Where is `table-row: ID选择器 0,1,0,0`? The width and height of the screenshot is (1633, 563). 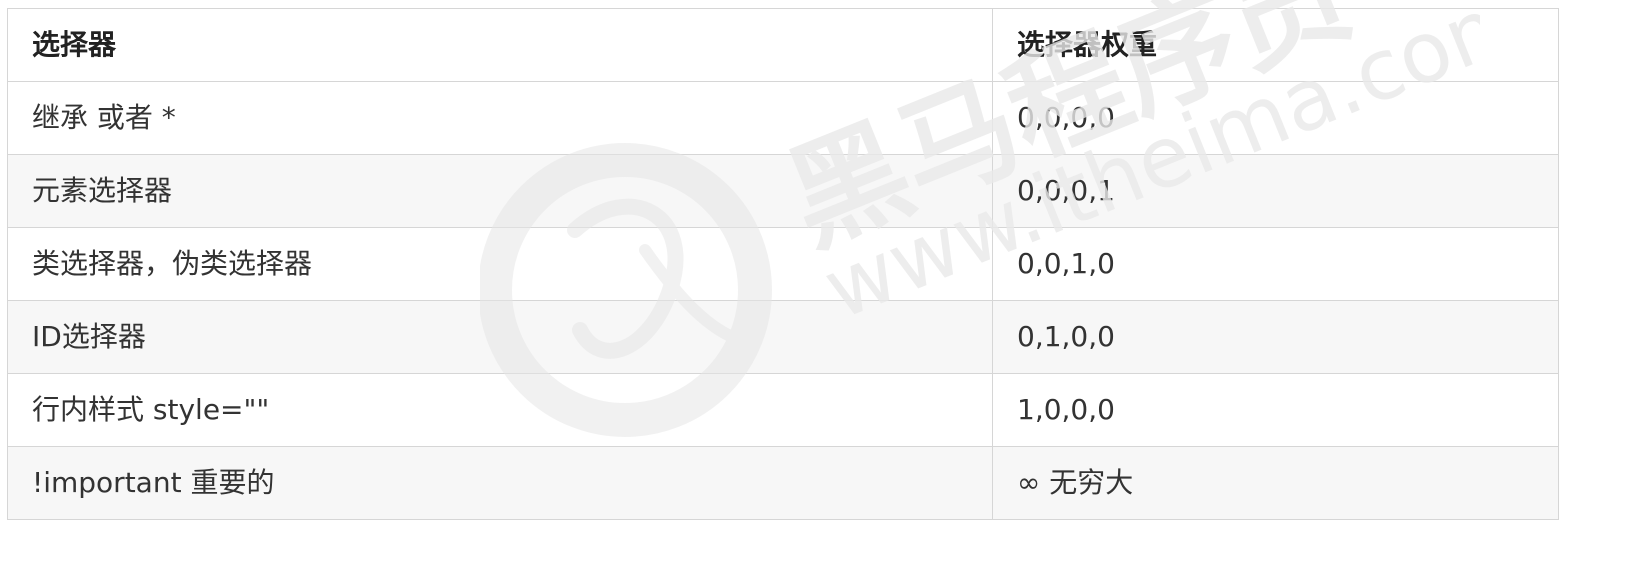 table-row: ID选择器 0,1,0,0 is located at coordinates (783, 337).